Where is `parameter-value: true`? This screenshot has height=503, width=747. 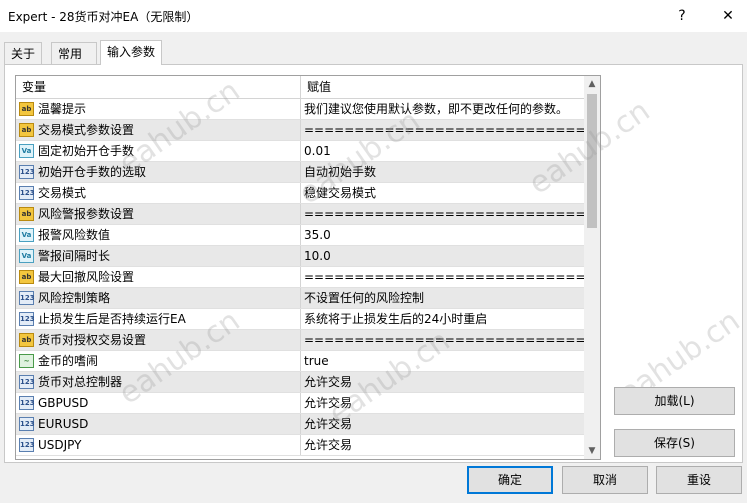 parameter-value: true is located at coordinates (444, 361).